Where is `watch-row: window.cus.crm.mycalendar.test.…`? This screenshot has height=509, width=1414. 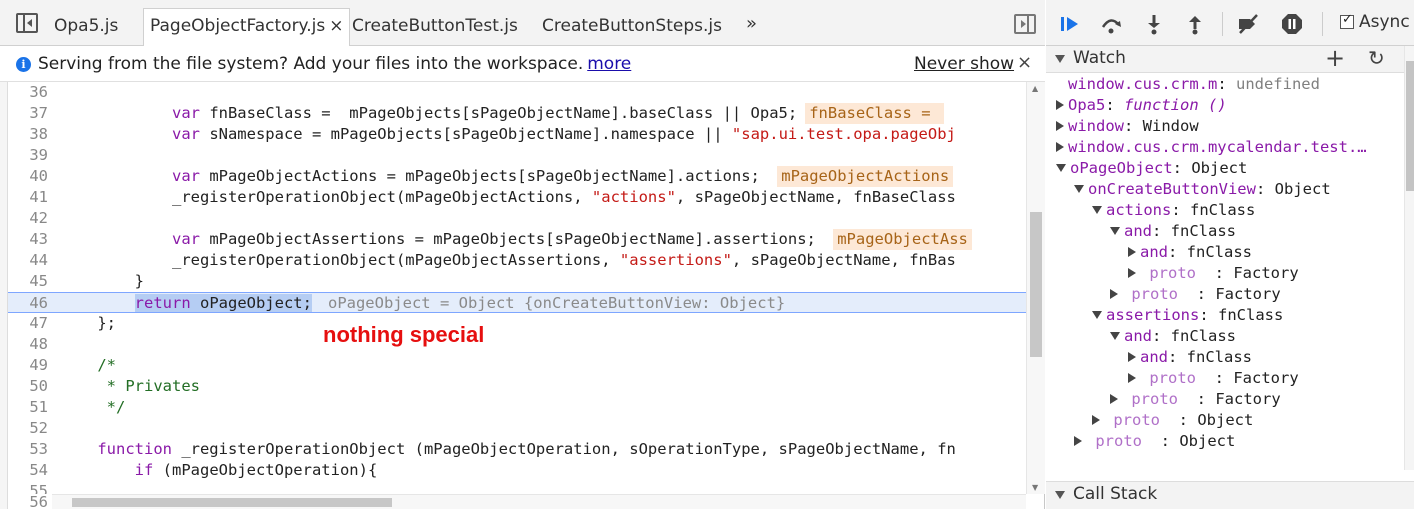 watch-row: window.cus.crm.mycalendar.test.… is located at coordinates (1226, 147).